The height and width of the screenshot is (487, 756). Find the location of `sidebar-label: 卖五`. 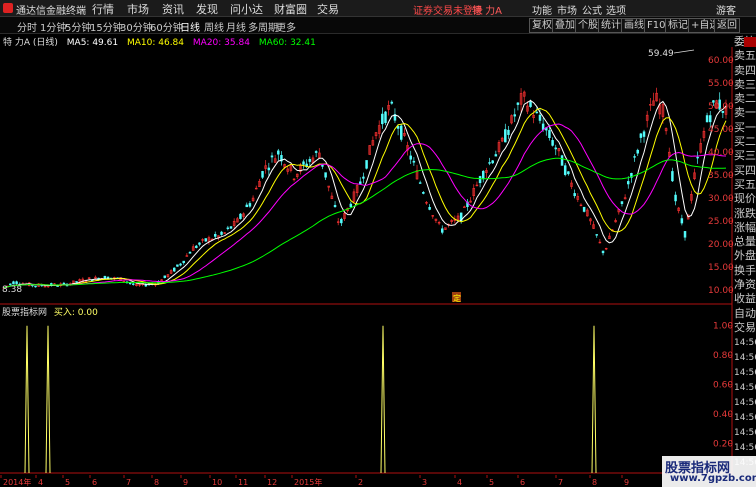

sidebar-label: 卖五 is located at coordinates (745, 56).